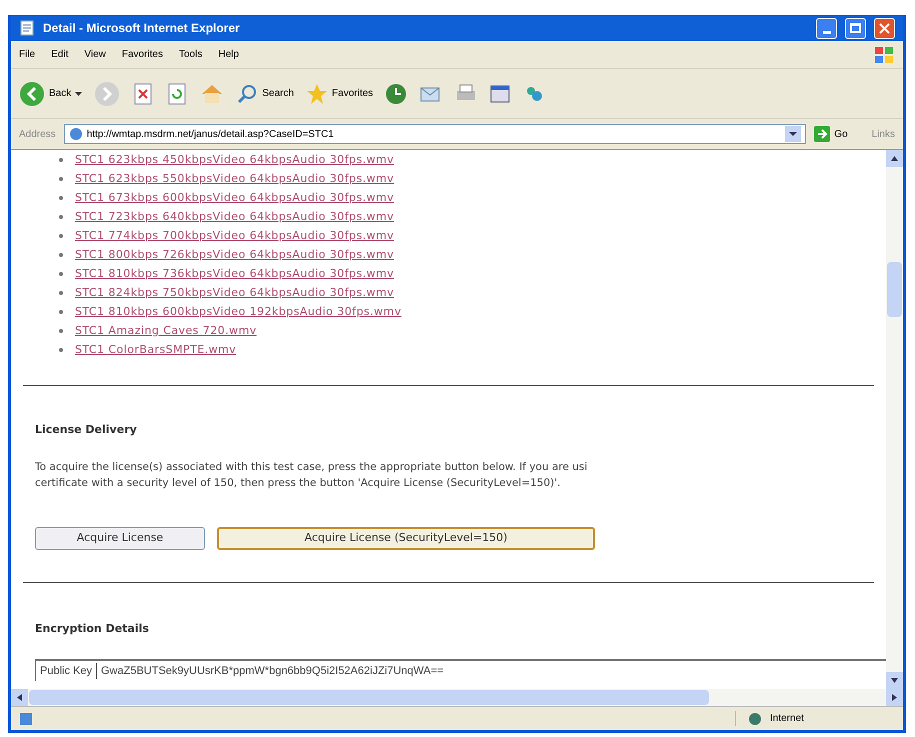  I want to click on history-button, so click(396, 93).